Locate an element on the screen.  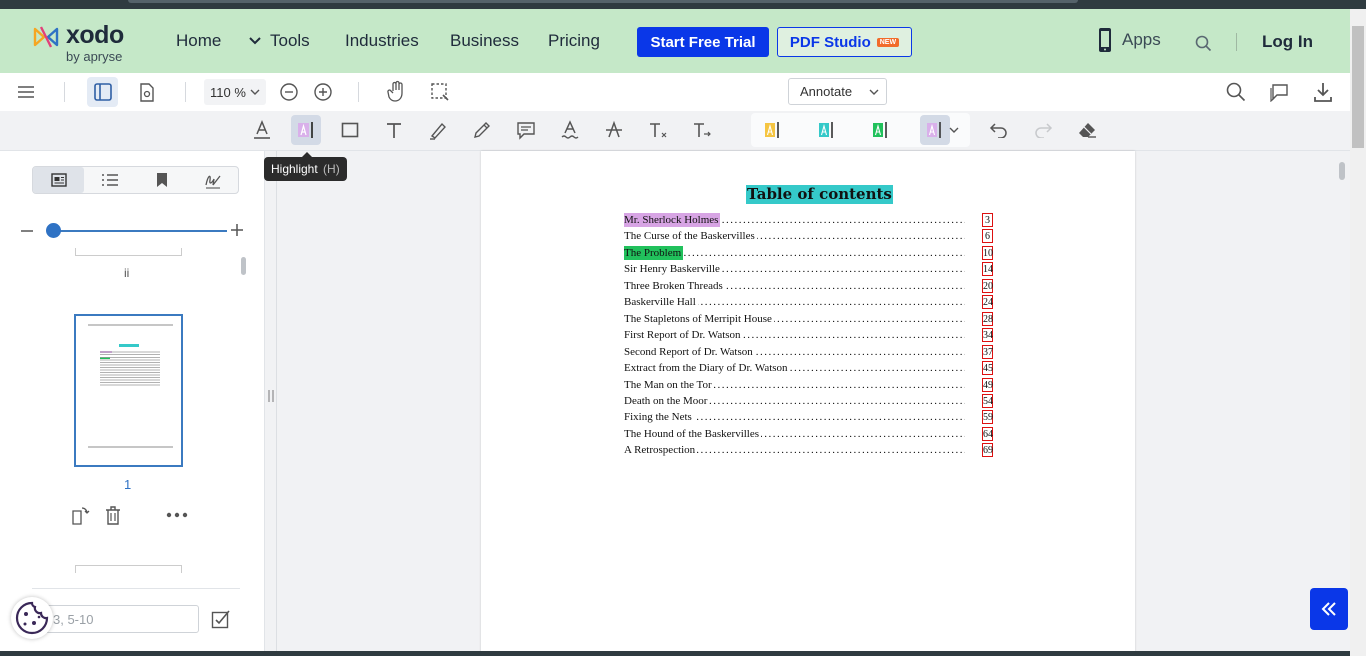
start-free-trial-button: Start Free Trial is located at coordinates (703, 42).